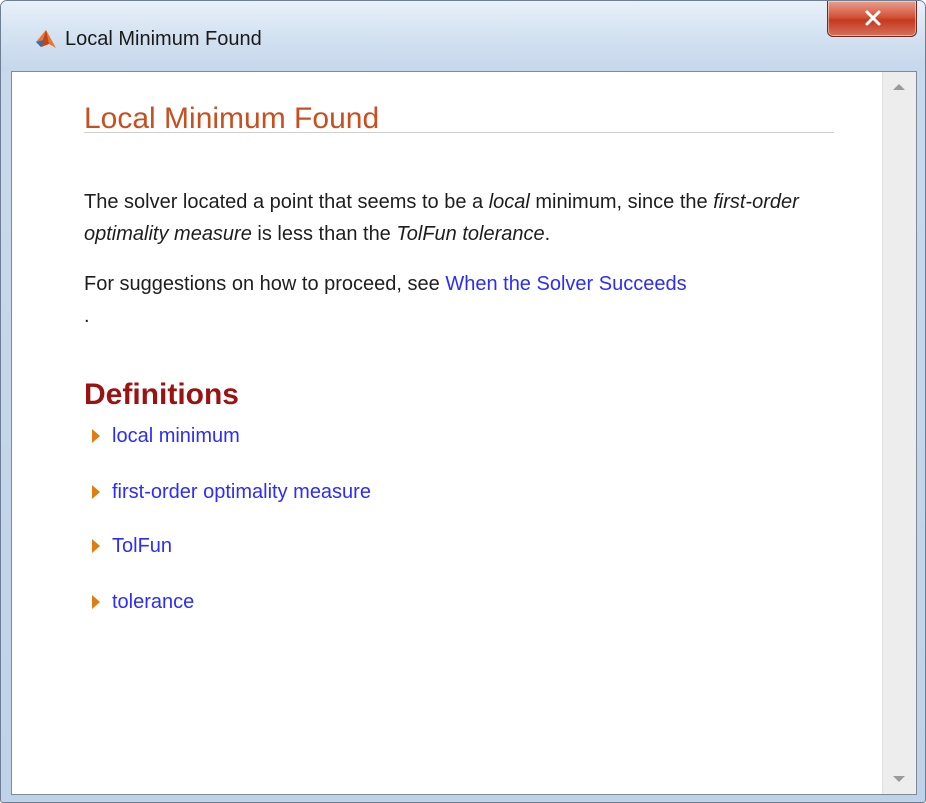 The width and height of the screenshot is (926, 803). I want to click on heading-divider, so click(459, 132).